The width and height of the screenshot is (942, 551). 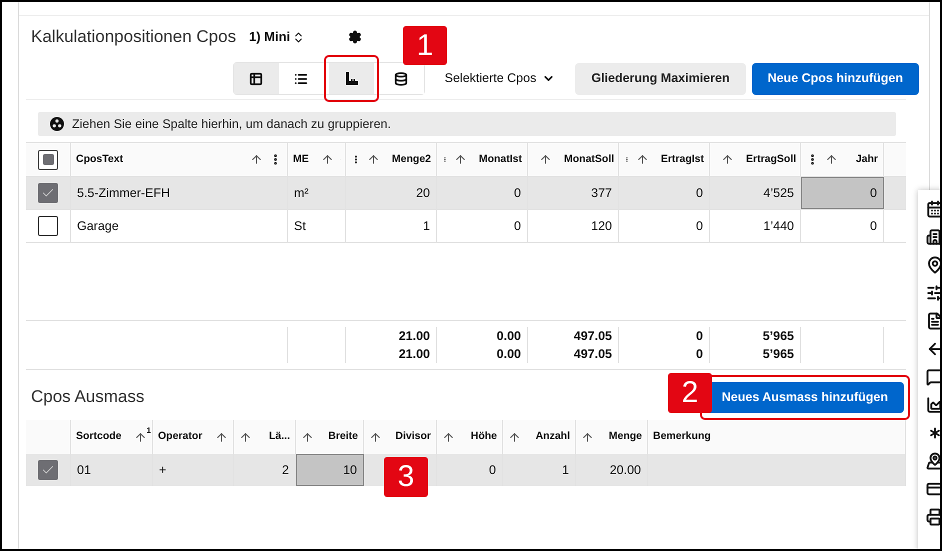 What do you see at coordinates (277, 37) in the screenshot?
I see `variant-selector: 1) Mini` at bounding box center [277, 37].